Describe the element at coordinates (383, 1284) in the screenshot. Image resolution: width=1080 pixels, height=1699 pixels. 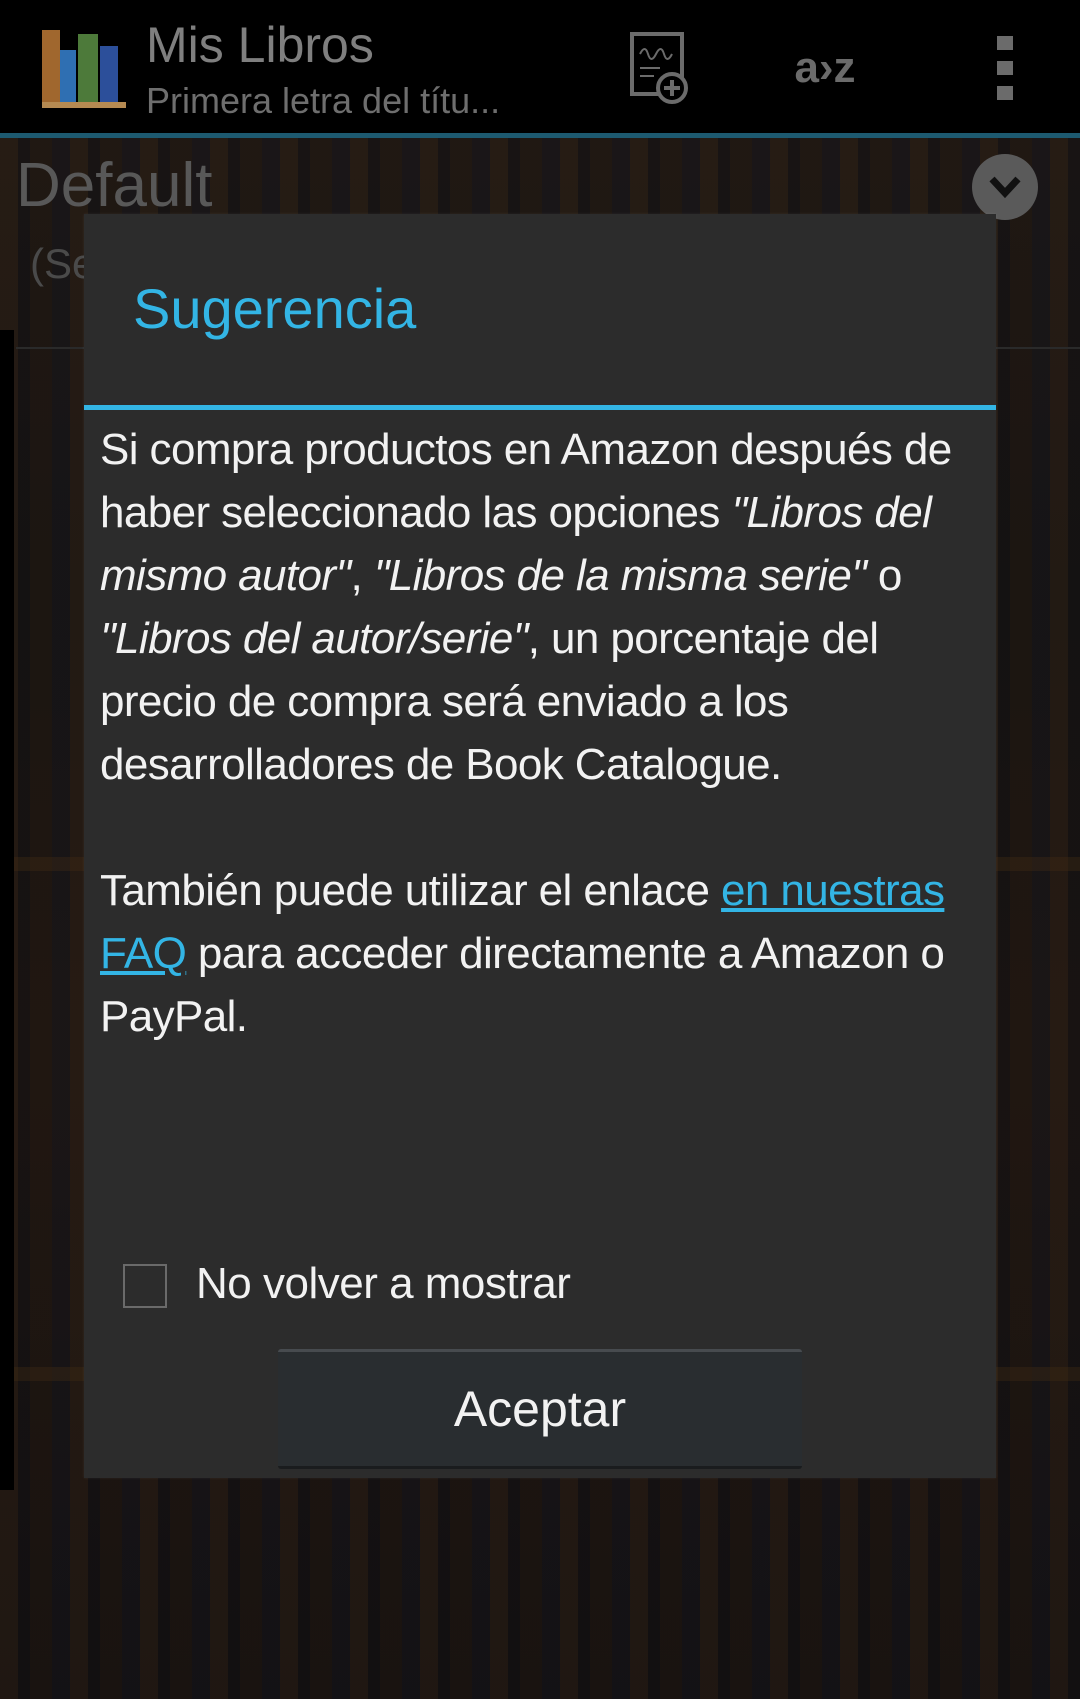
I see `dont-show-again-label: No volver a mostrar` at that location.